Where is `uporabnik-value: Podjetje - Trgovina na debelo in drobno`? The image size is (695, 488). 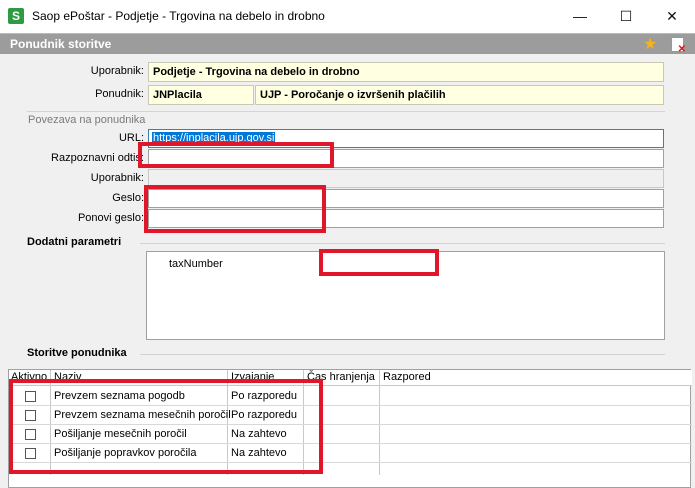
uporabnik-value: Podjetje - Trgovina na debelo in drobno is located at coordinates (406, 72).